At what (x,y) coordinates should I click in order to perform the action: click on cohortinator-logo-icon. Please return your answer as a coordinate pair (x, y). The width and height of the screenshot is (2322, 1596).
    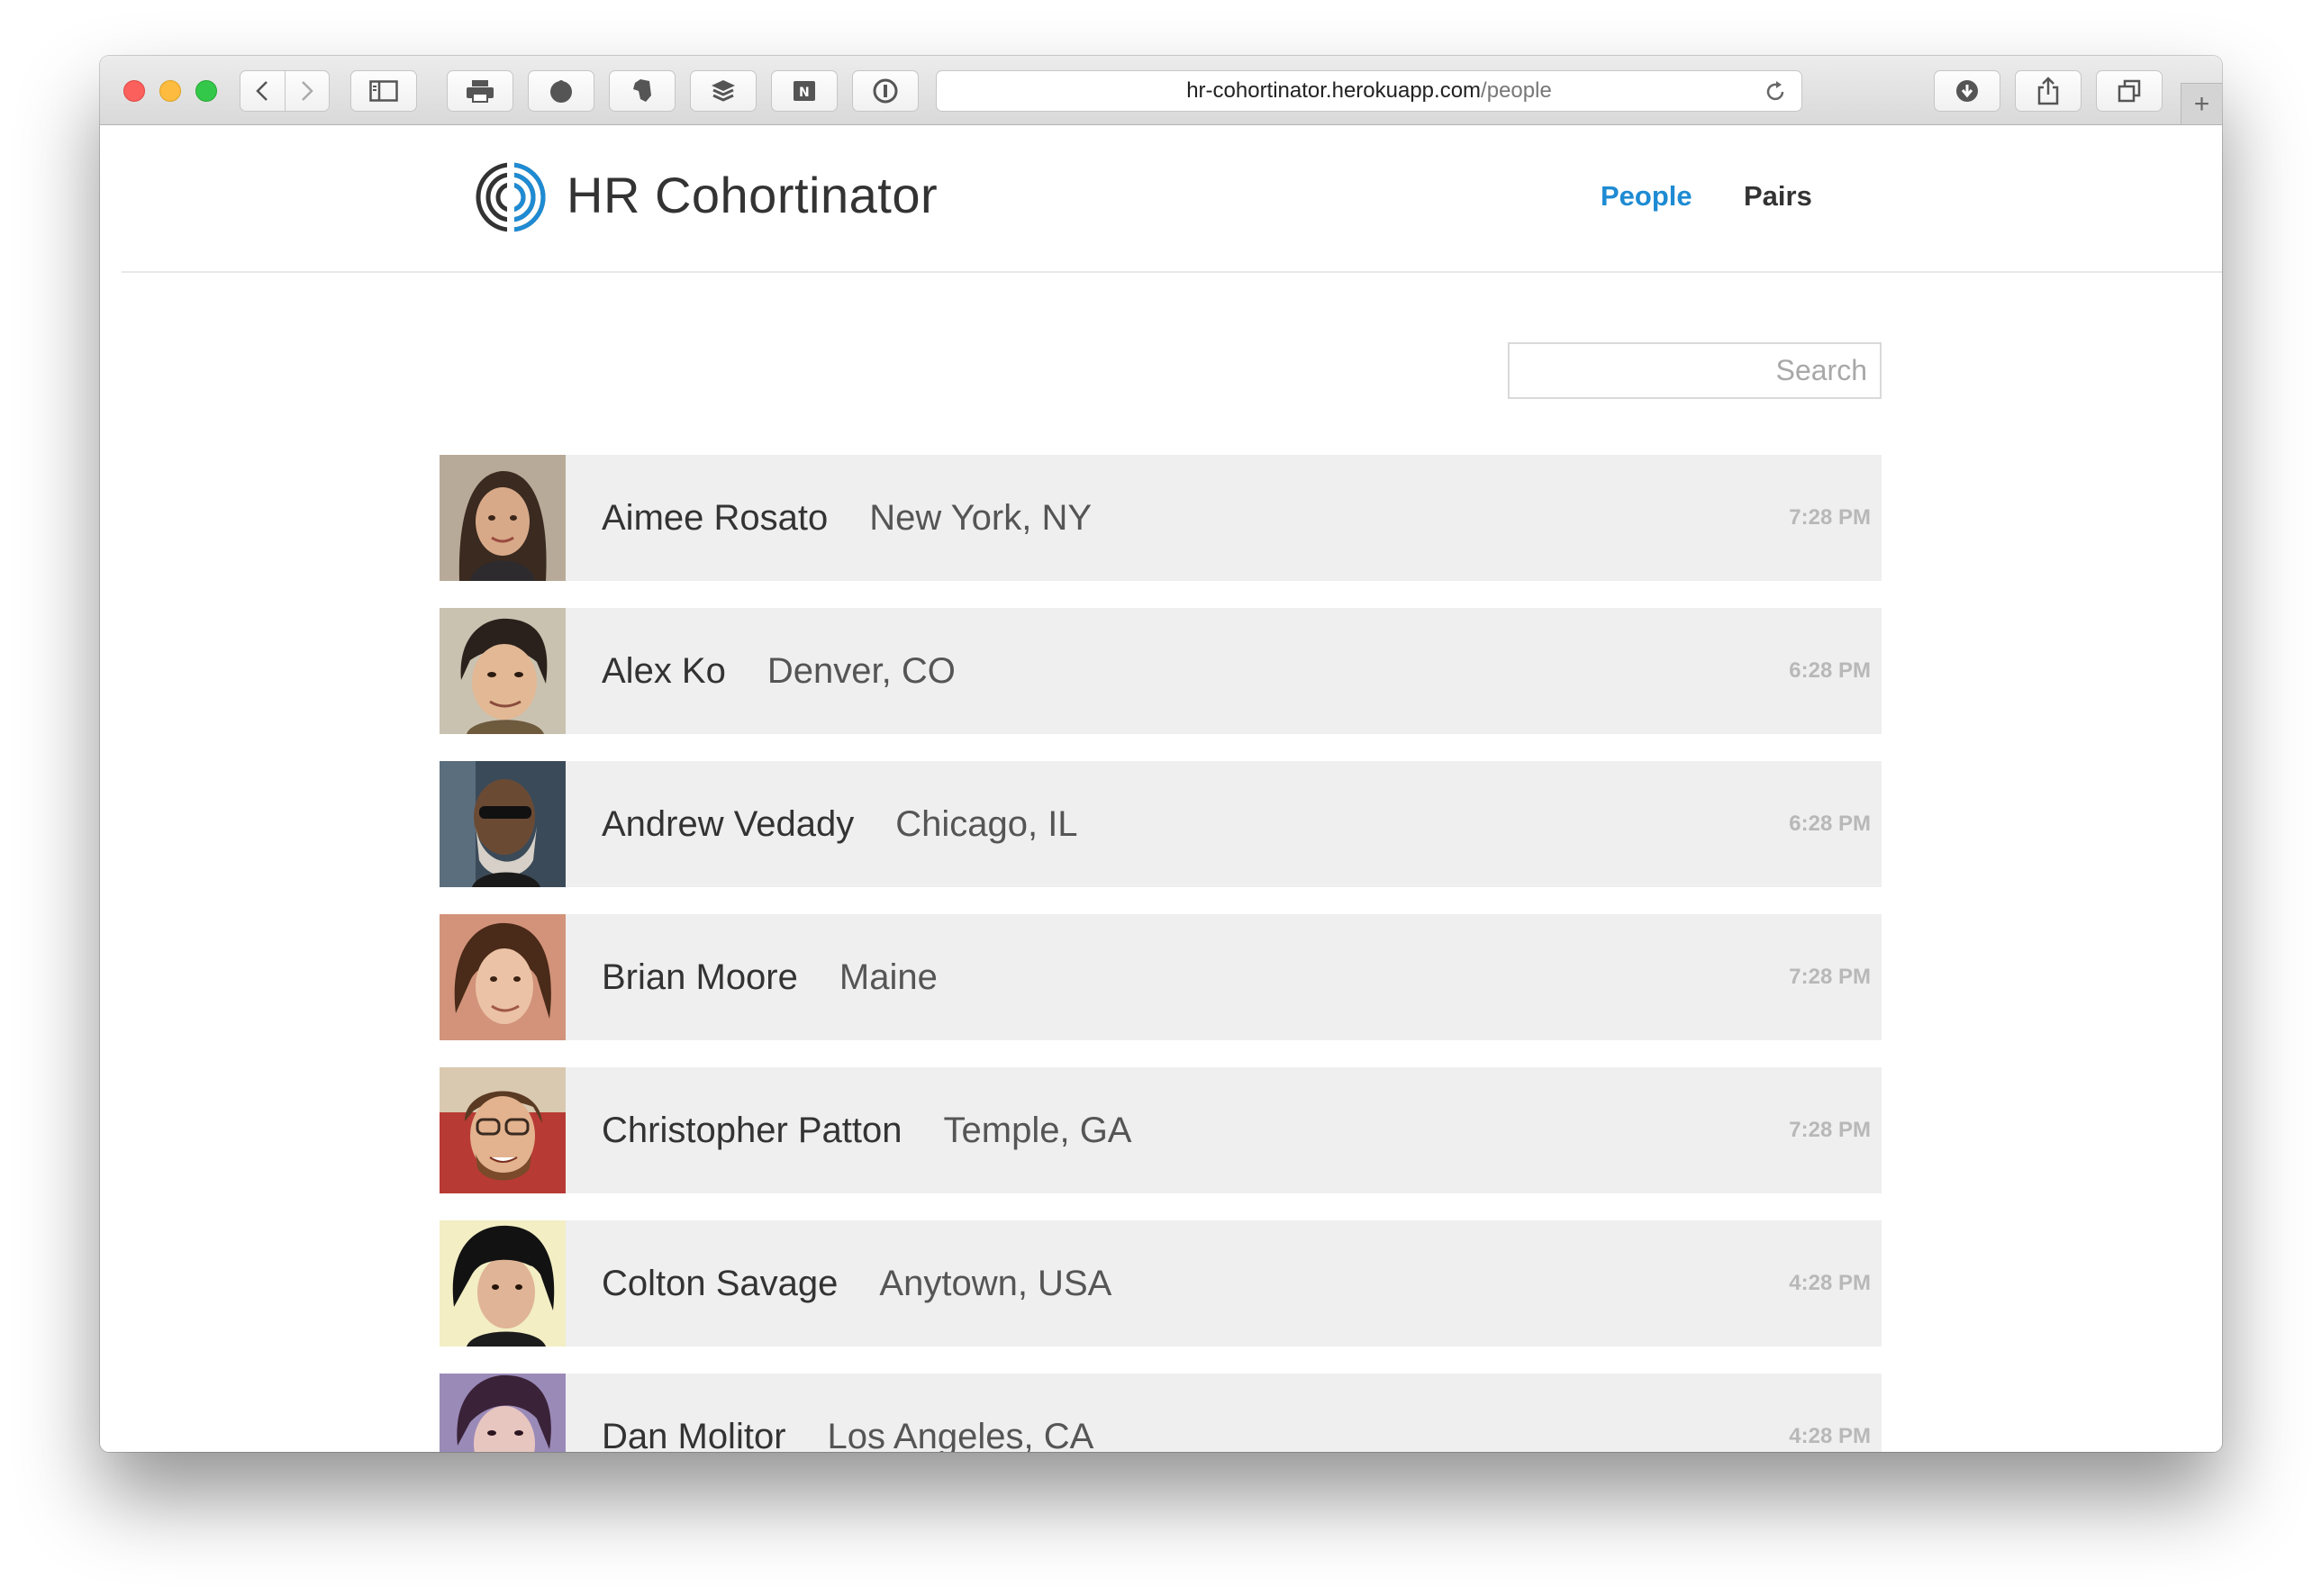
    Looking at the image, I should click on (511, 197).